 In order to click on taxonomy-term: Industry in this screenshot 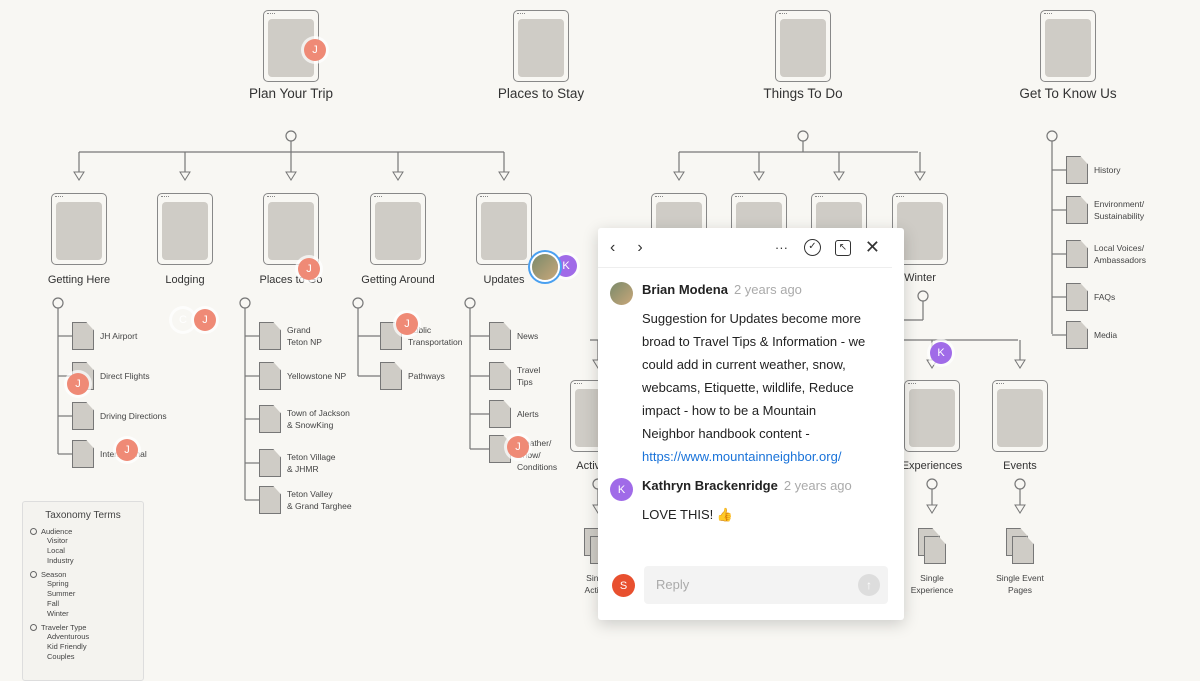, I will do `click(60, 560)`.